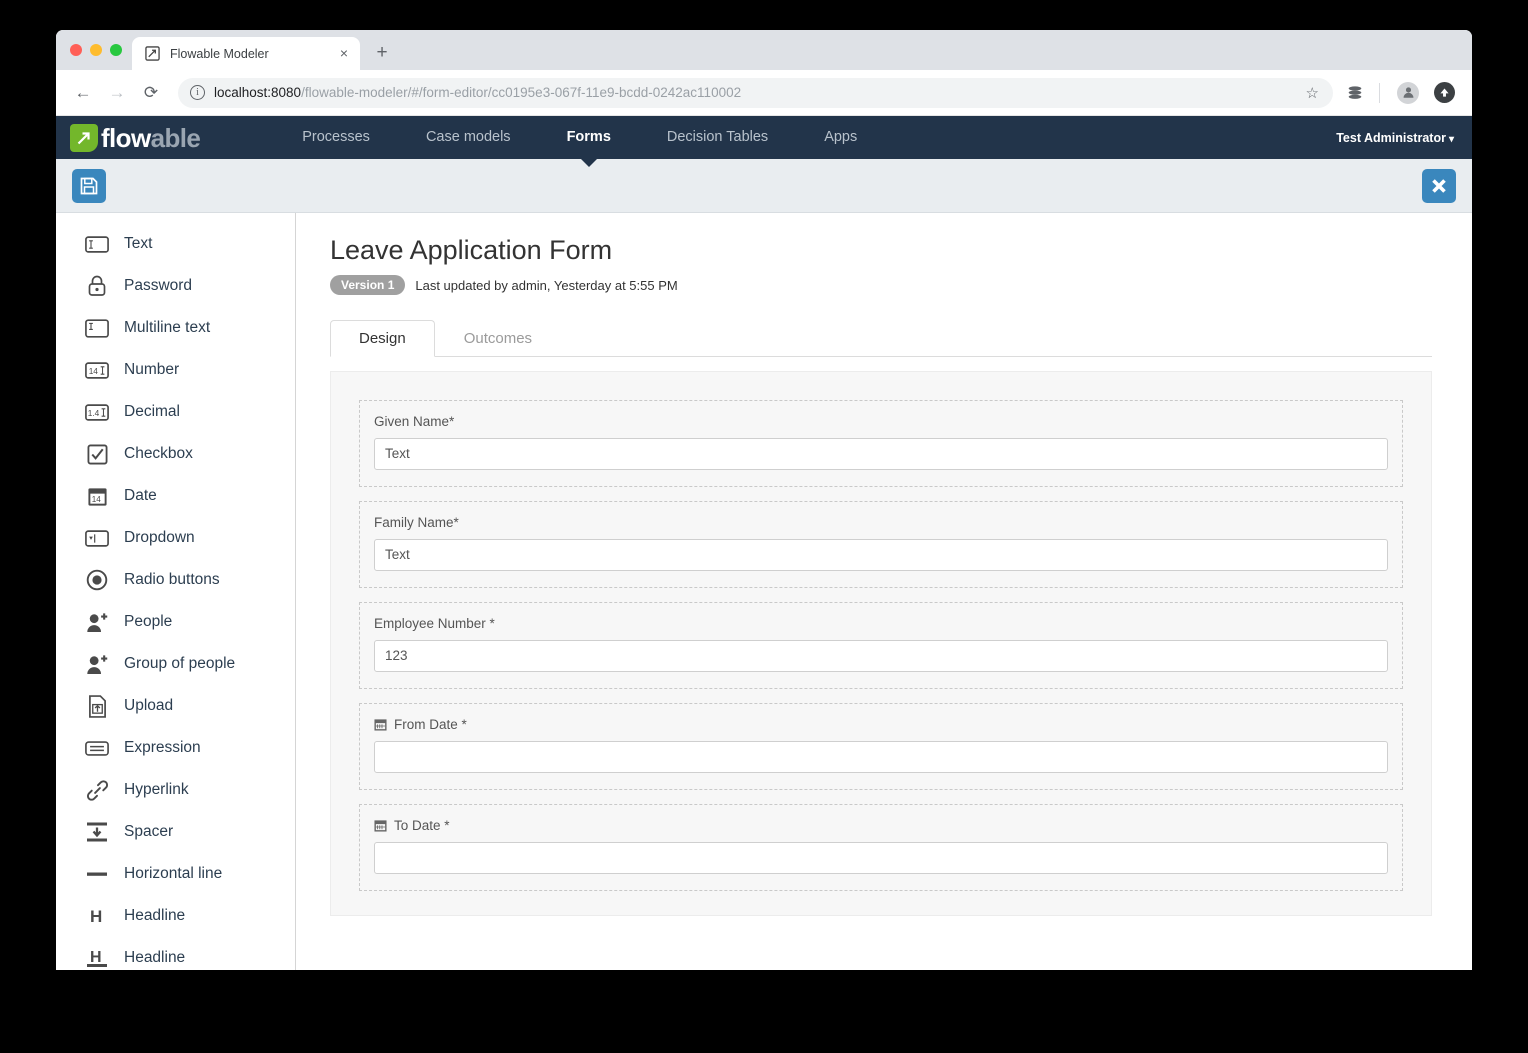  I want to click on maximize-window-button, so click(116, 50).